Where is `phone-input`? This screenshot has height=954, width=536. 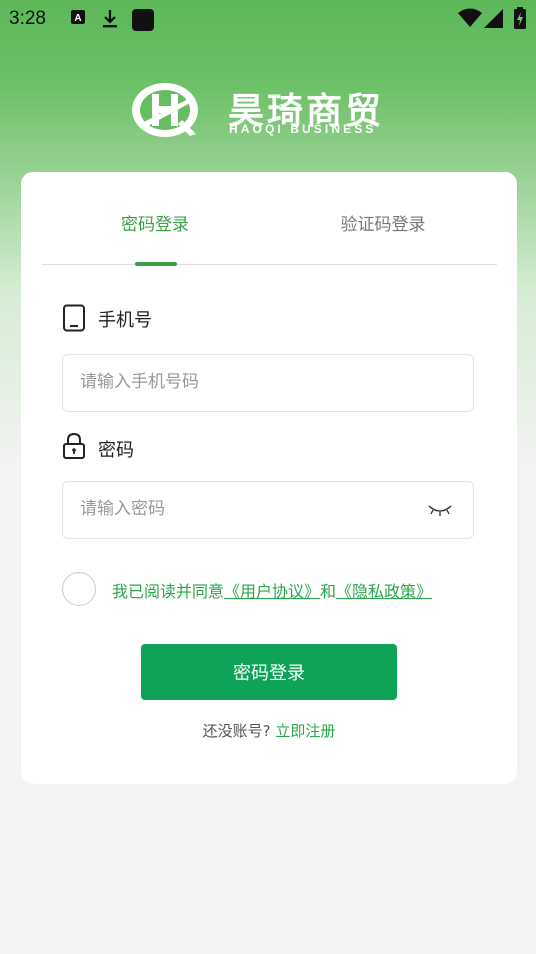
phone-input is located at coordinates (250, 382).